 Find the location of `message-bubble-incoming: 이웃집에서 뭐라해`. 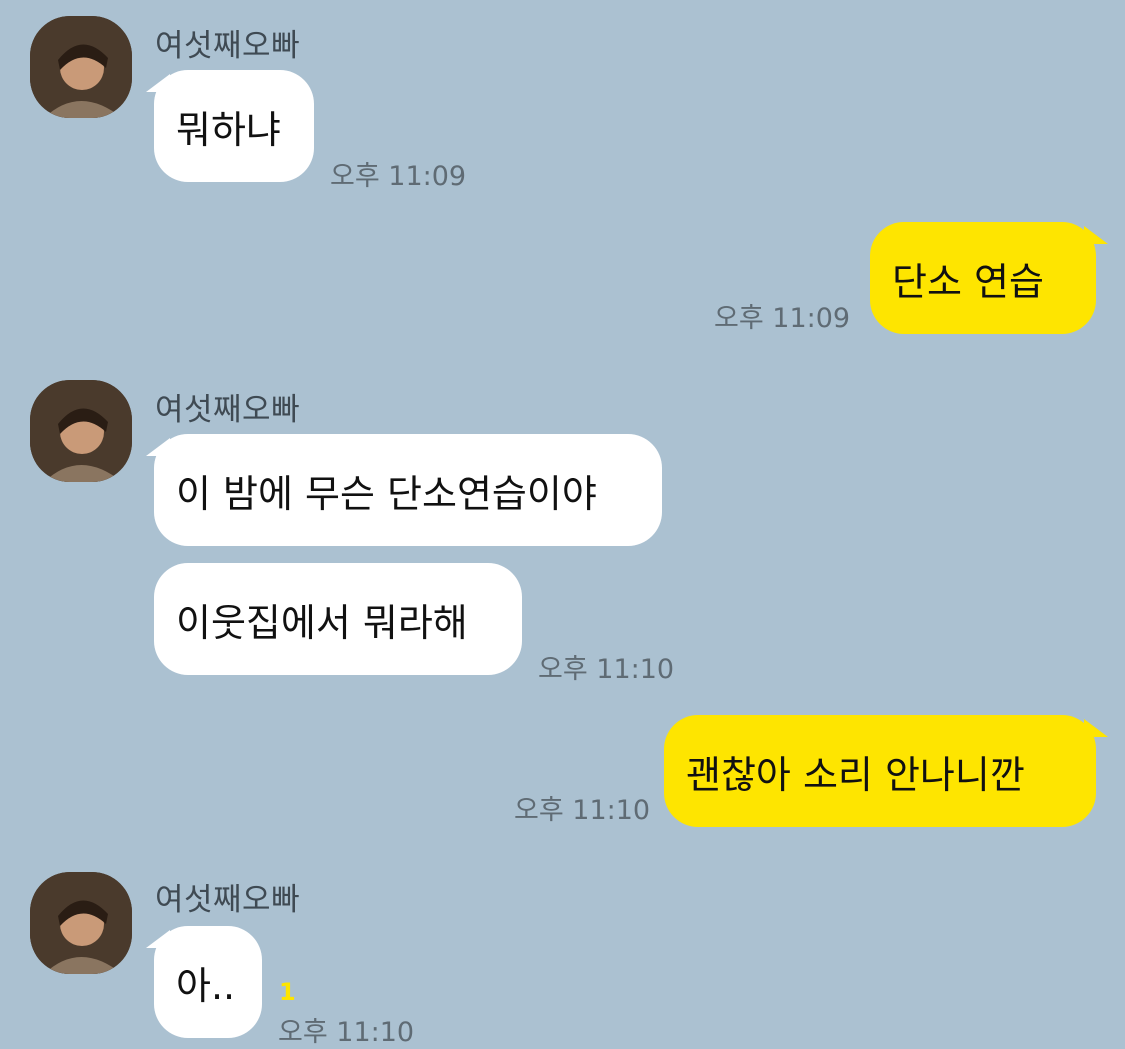

message-bubble-incoming: 이웃집에서 뭐라해 is located at coordinates (338, 619).